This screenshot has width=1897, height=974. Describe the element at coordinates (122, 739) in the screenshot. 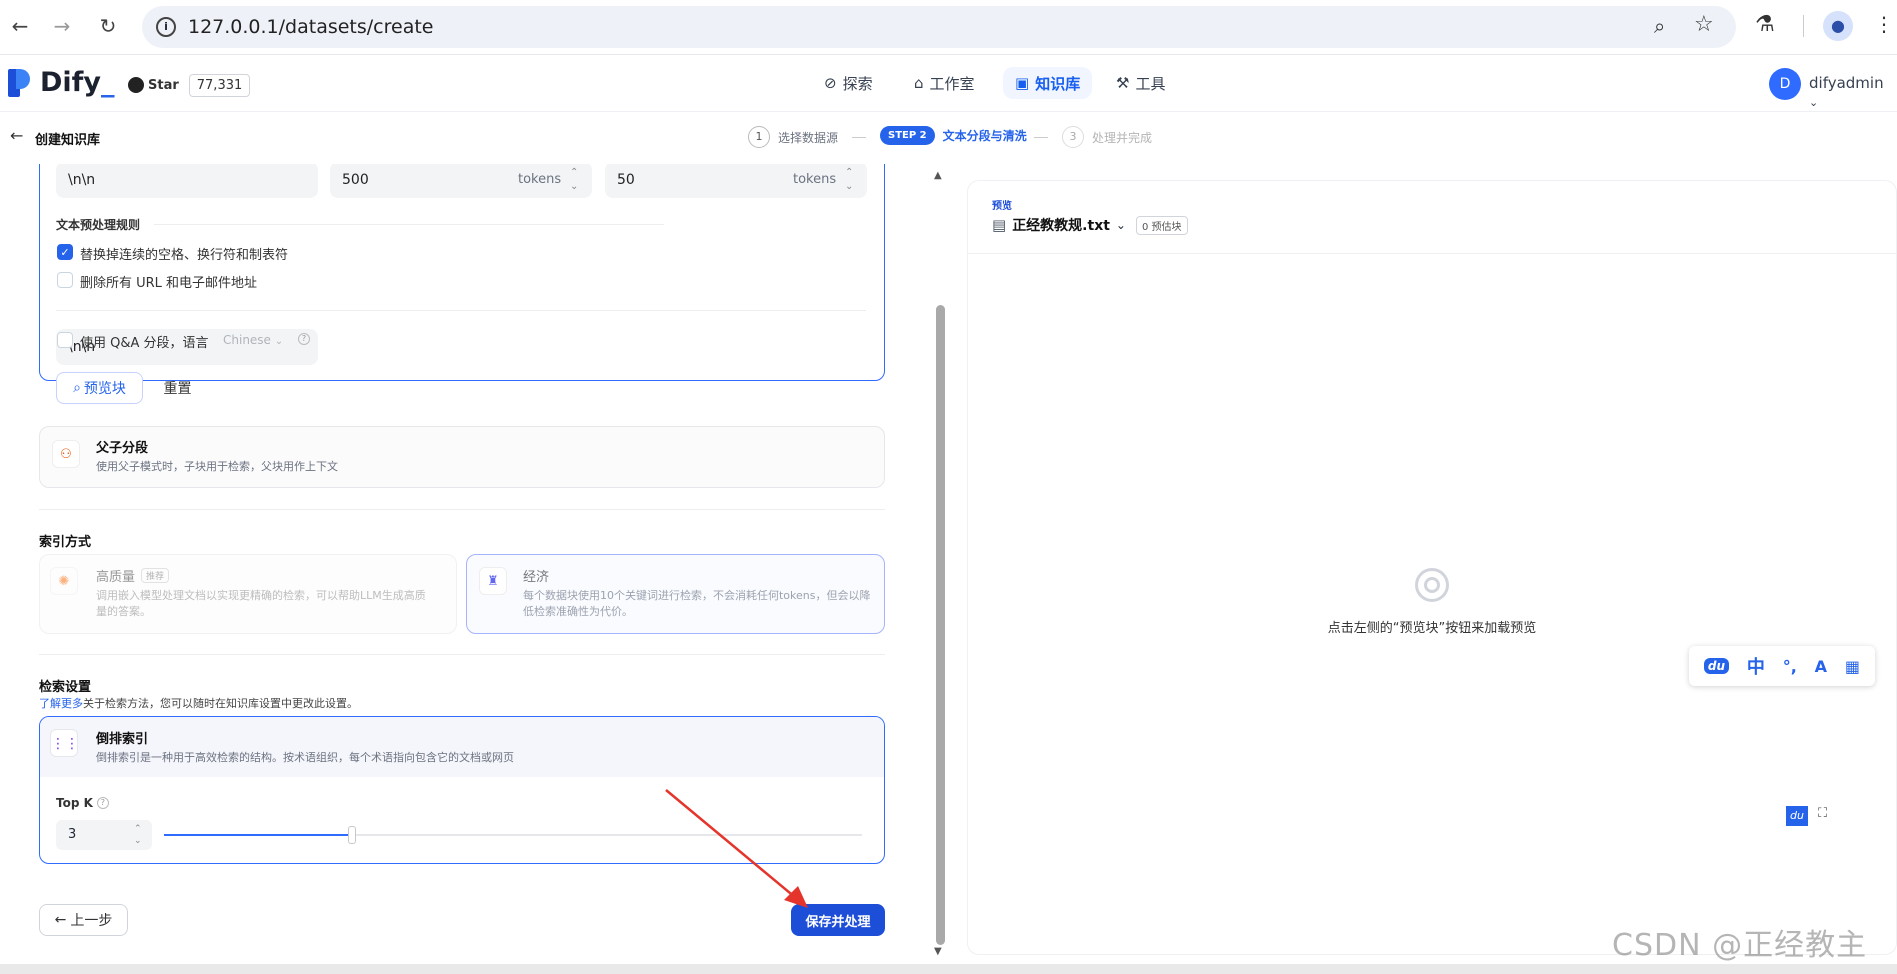

I see `inverted-index-title: 倒排索引` at that location.